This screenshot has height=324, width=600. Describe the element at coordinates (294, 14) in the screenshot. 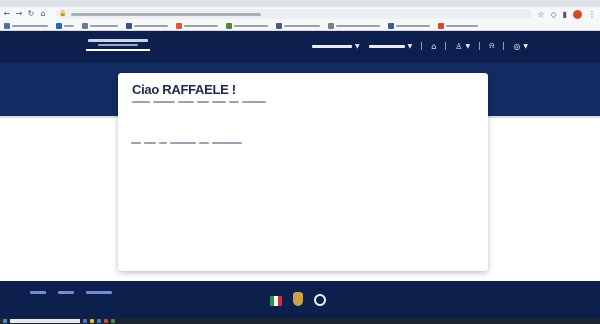

I see `address-bar: 🔒` at that location.